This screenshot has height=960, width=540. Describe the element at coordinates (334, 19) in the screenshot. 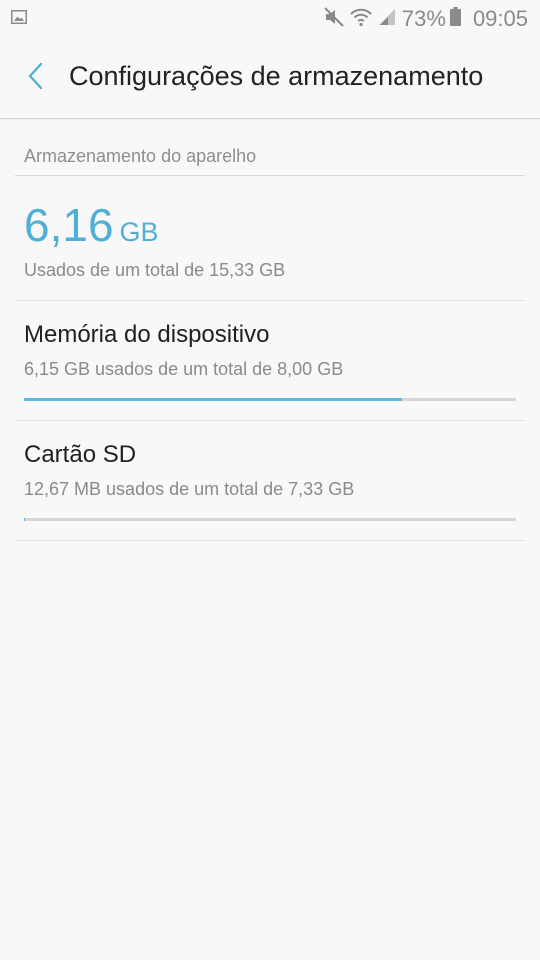

I see `mute-icon` at that location.